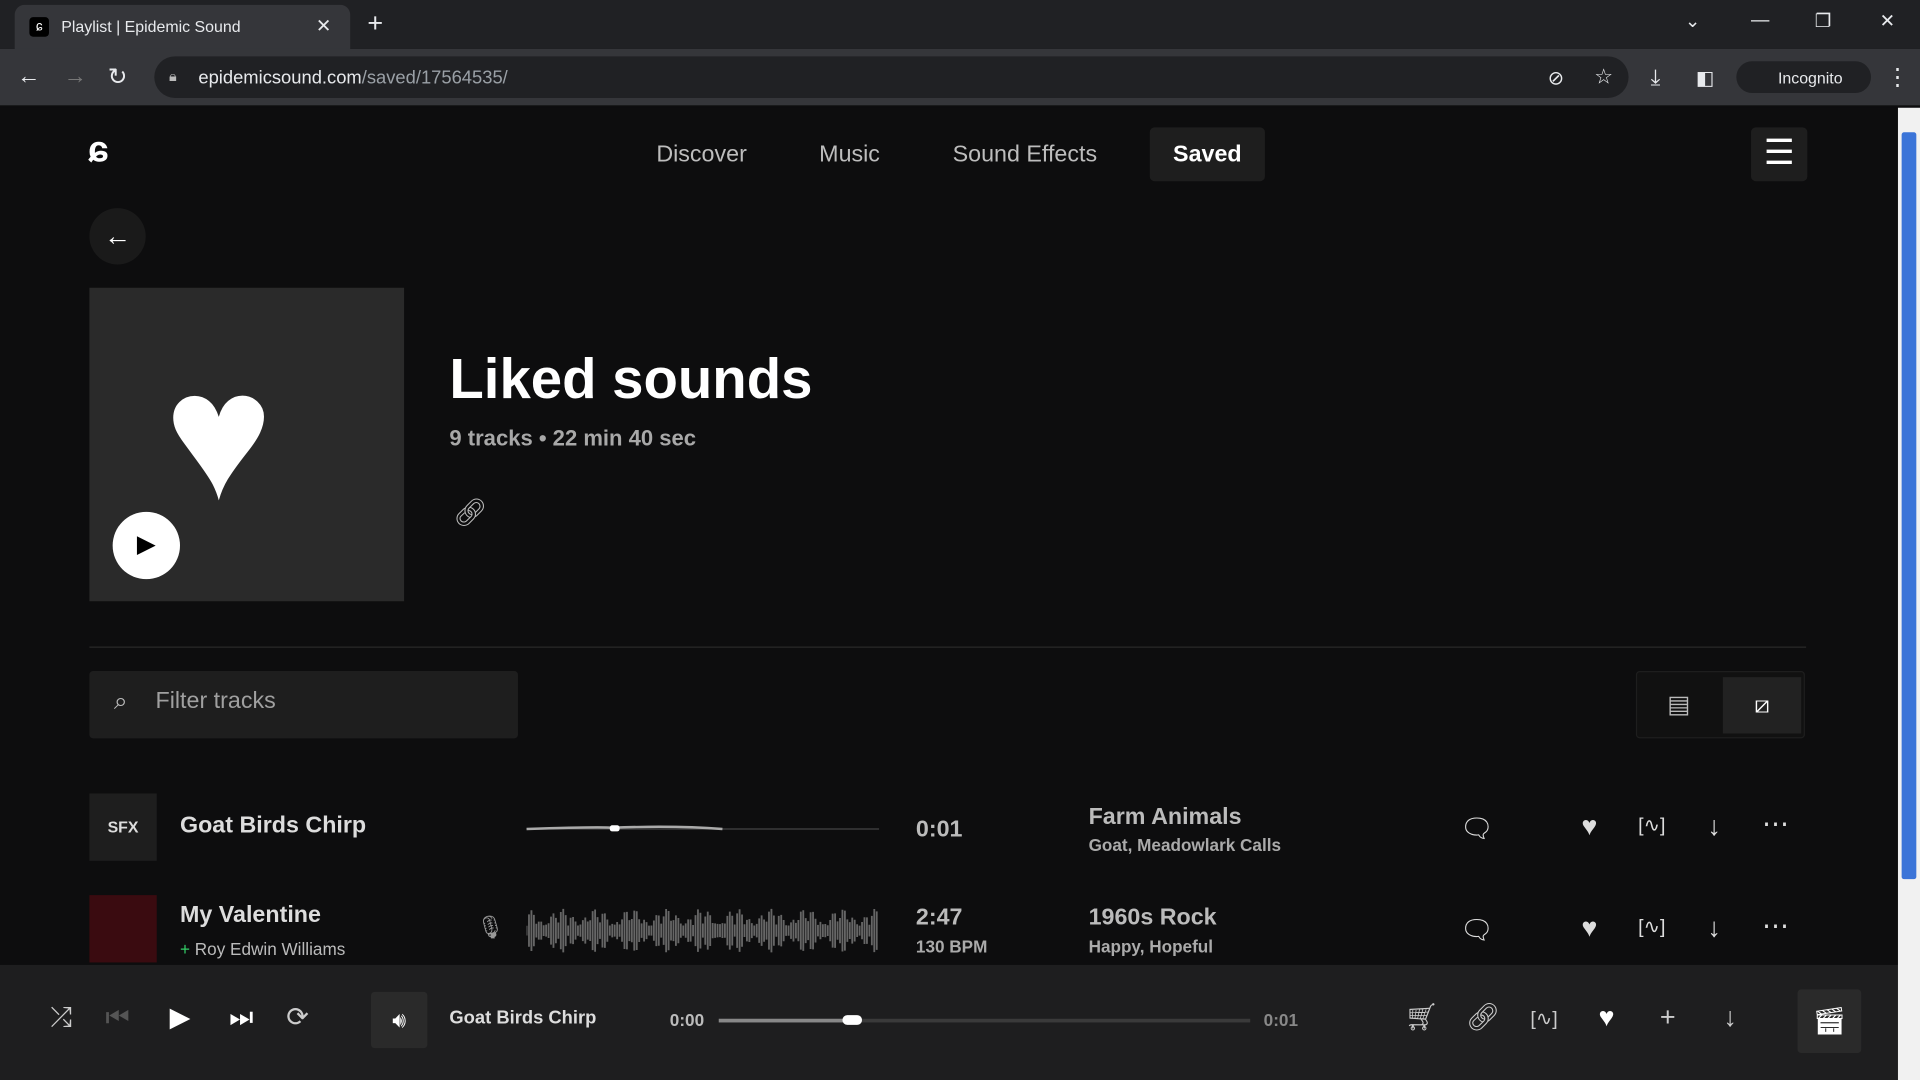 The height and width of the screenshot is (1080, 1920). Describe the element at coordinates (1705, 78) in the screenshot. I see `side-panel-icon: ◧` at that location.